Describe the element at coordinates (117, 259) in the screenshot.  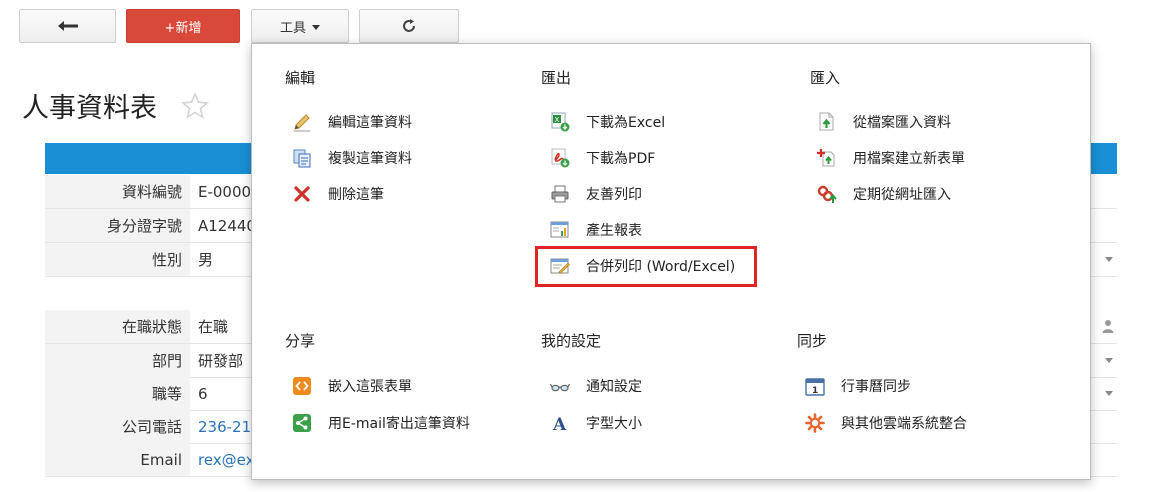
I see `field-label: 性別` at that location.